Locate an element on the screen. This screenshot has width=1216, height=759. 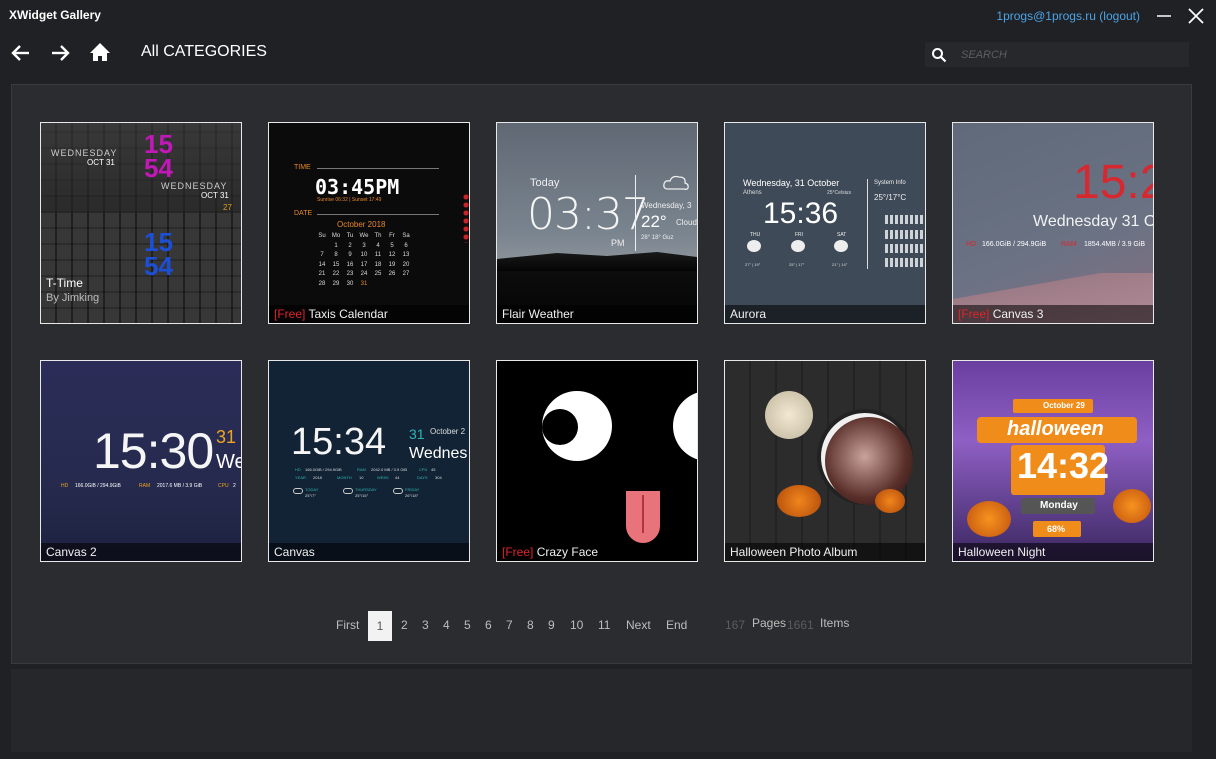
calendar-day: 29 is located at coordinates (336, 283).